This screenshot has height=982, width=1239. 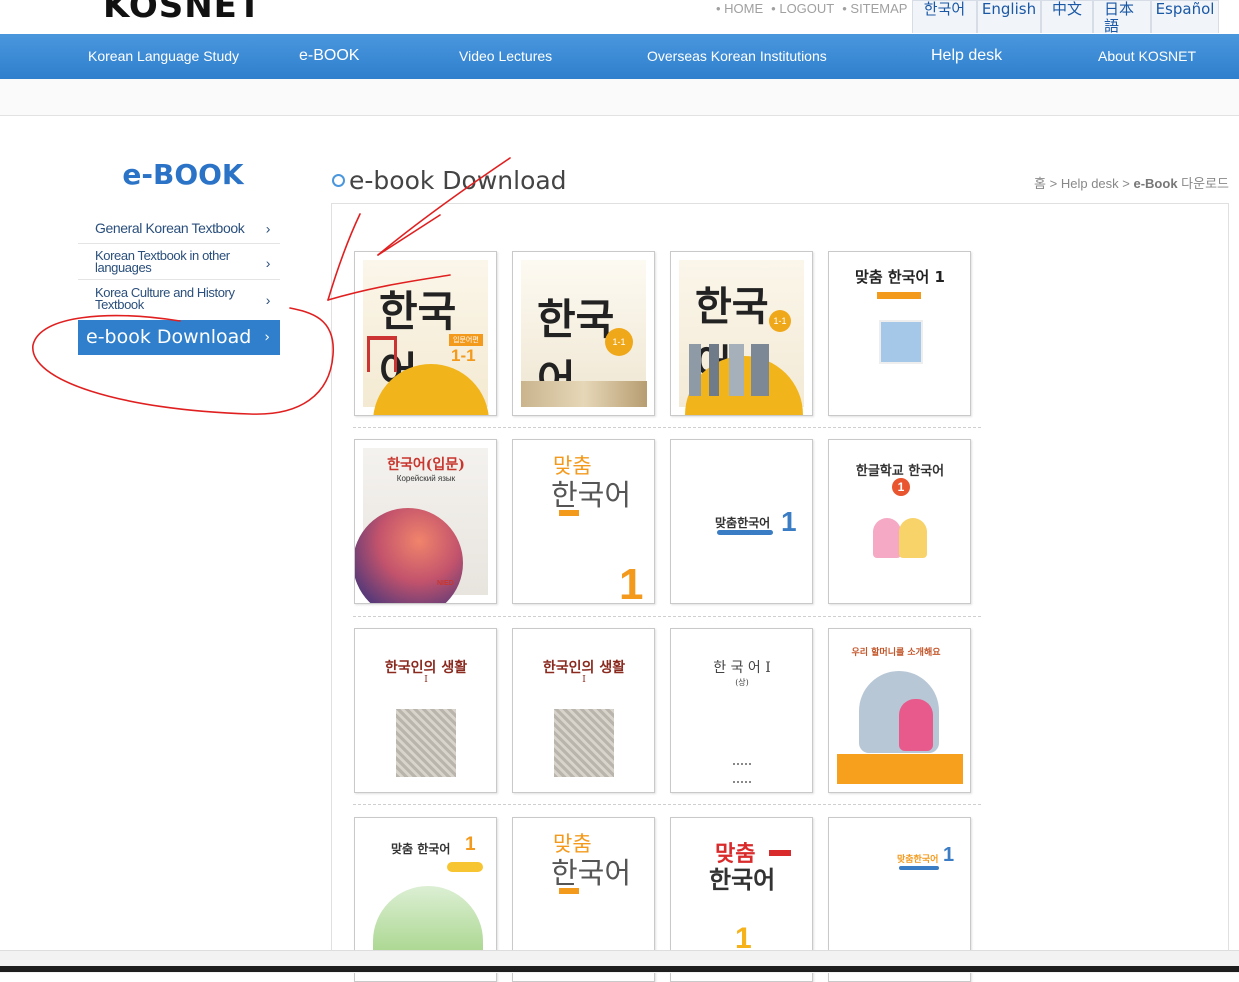 I want to click on book-cover-9: 한국인의 생활 I, so click(x=425, y=710).